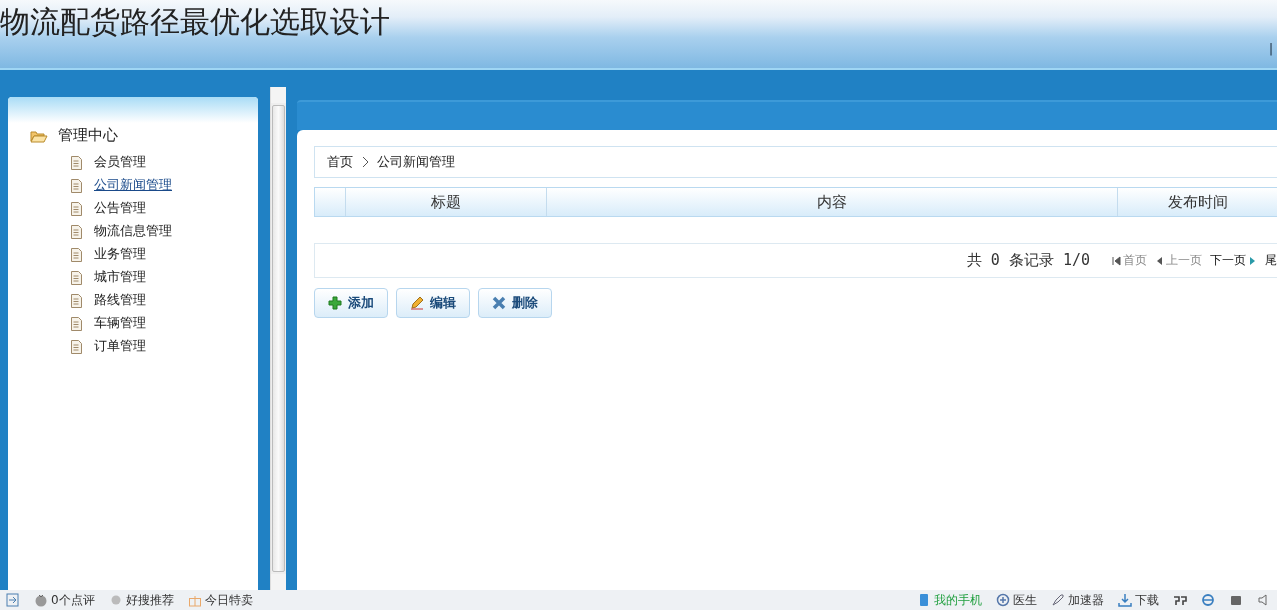  Describe the element at coordinates (1003, 600) in the screenshot. I see `plus-circle-icon` at that location.